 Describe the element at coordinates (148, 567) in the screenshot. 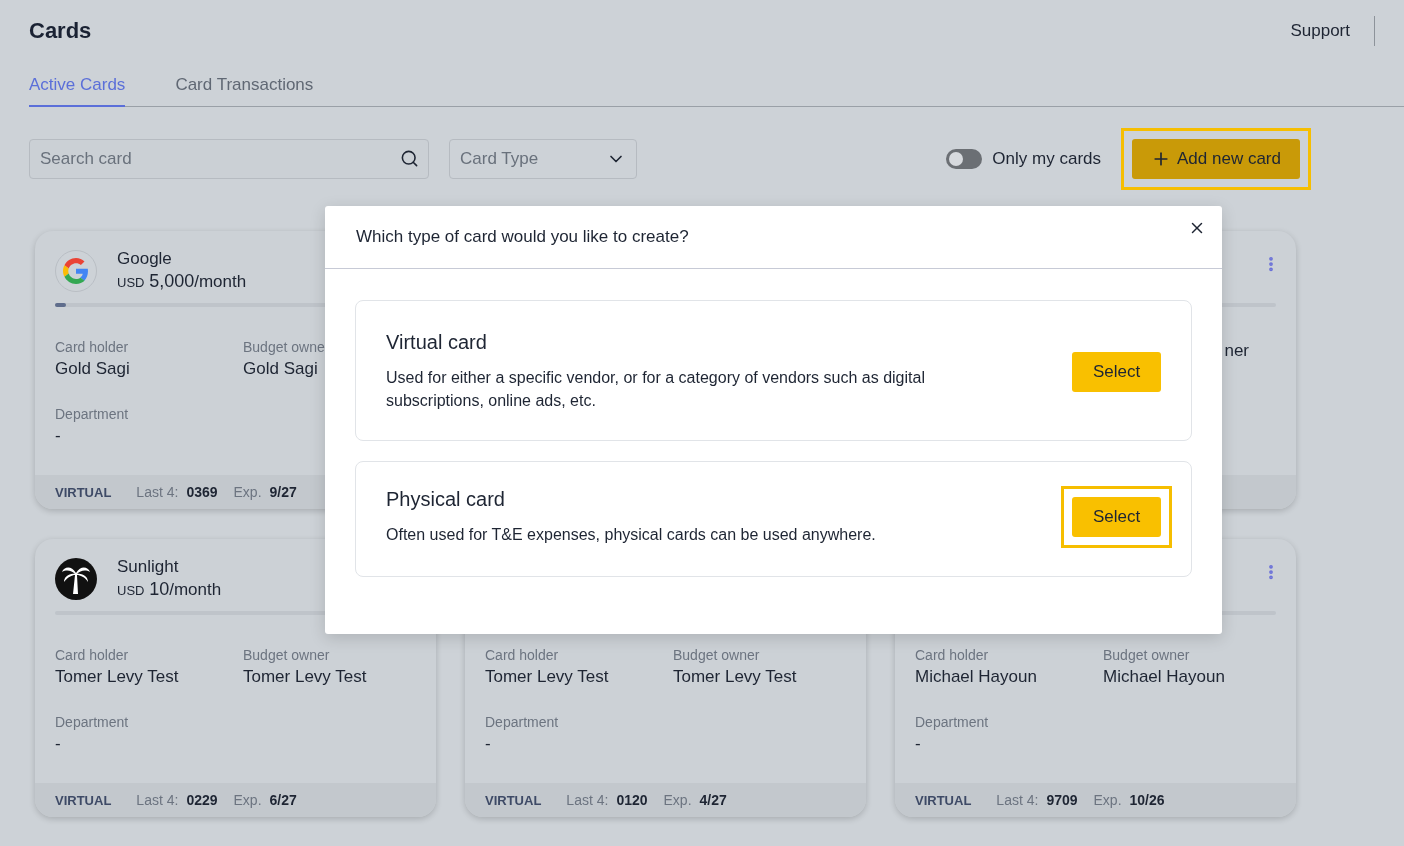

I see `merchant-name: Sunlight` at that location.